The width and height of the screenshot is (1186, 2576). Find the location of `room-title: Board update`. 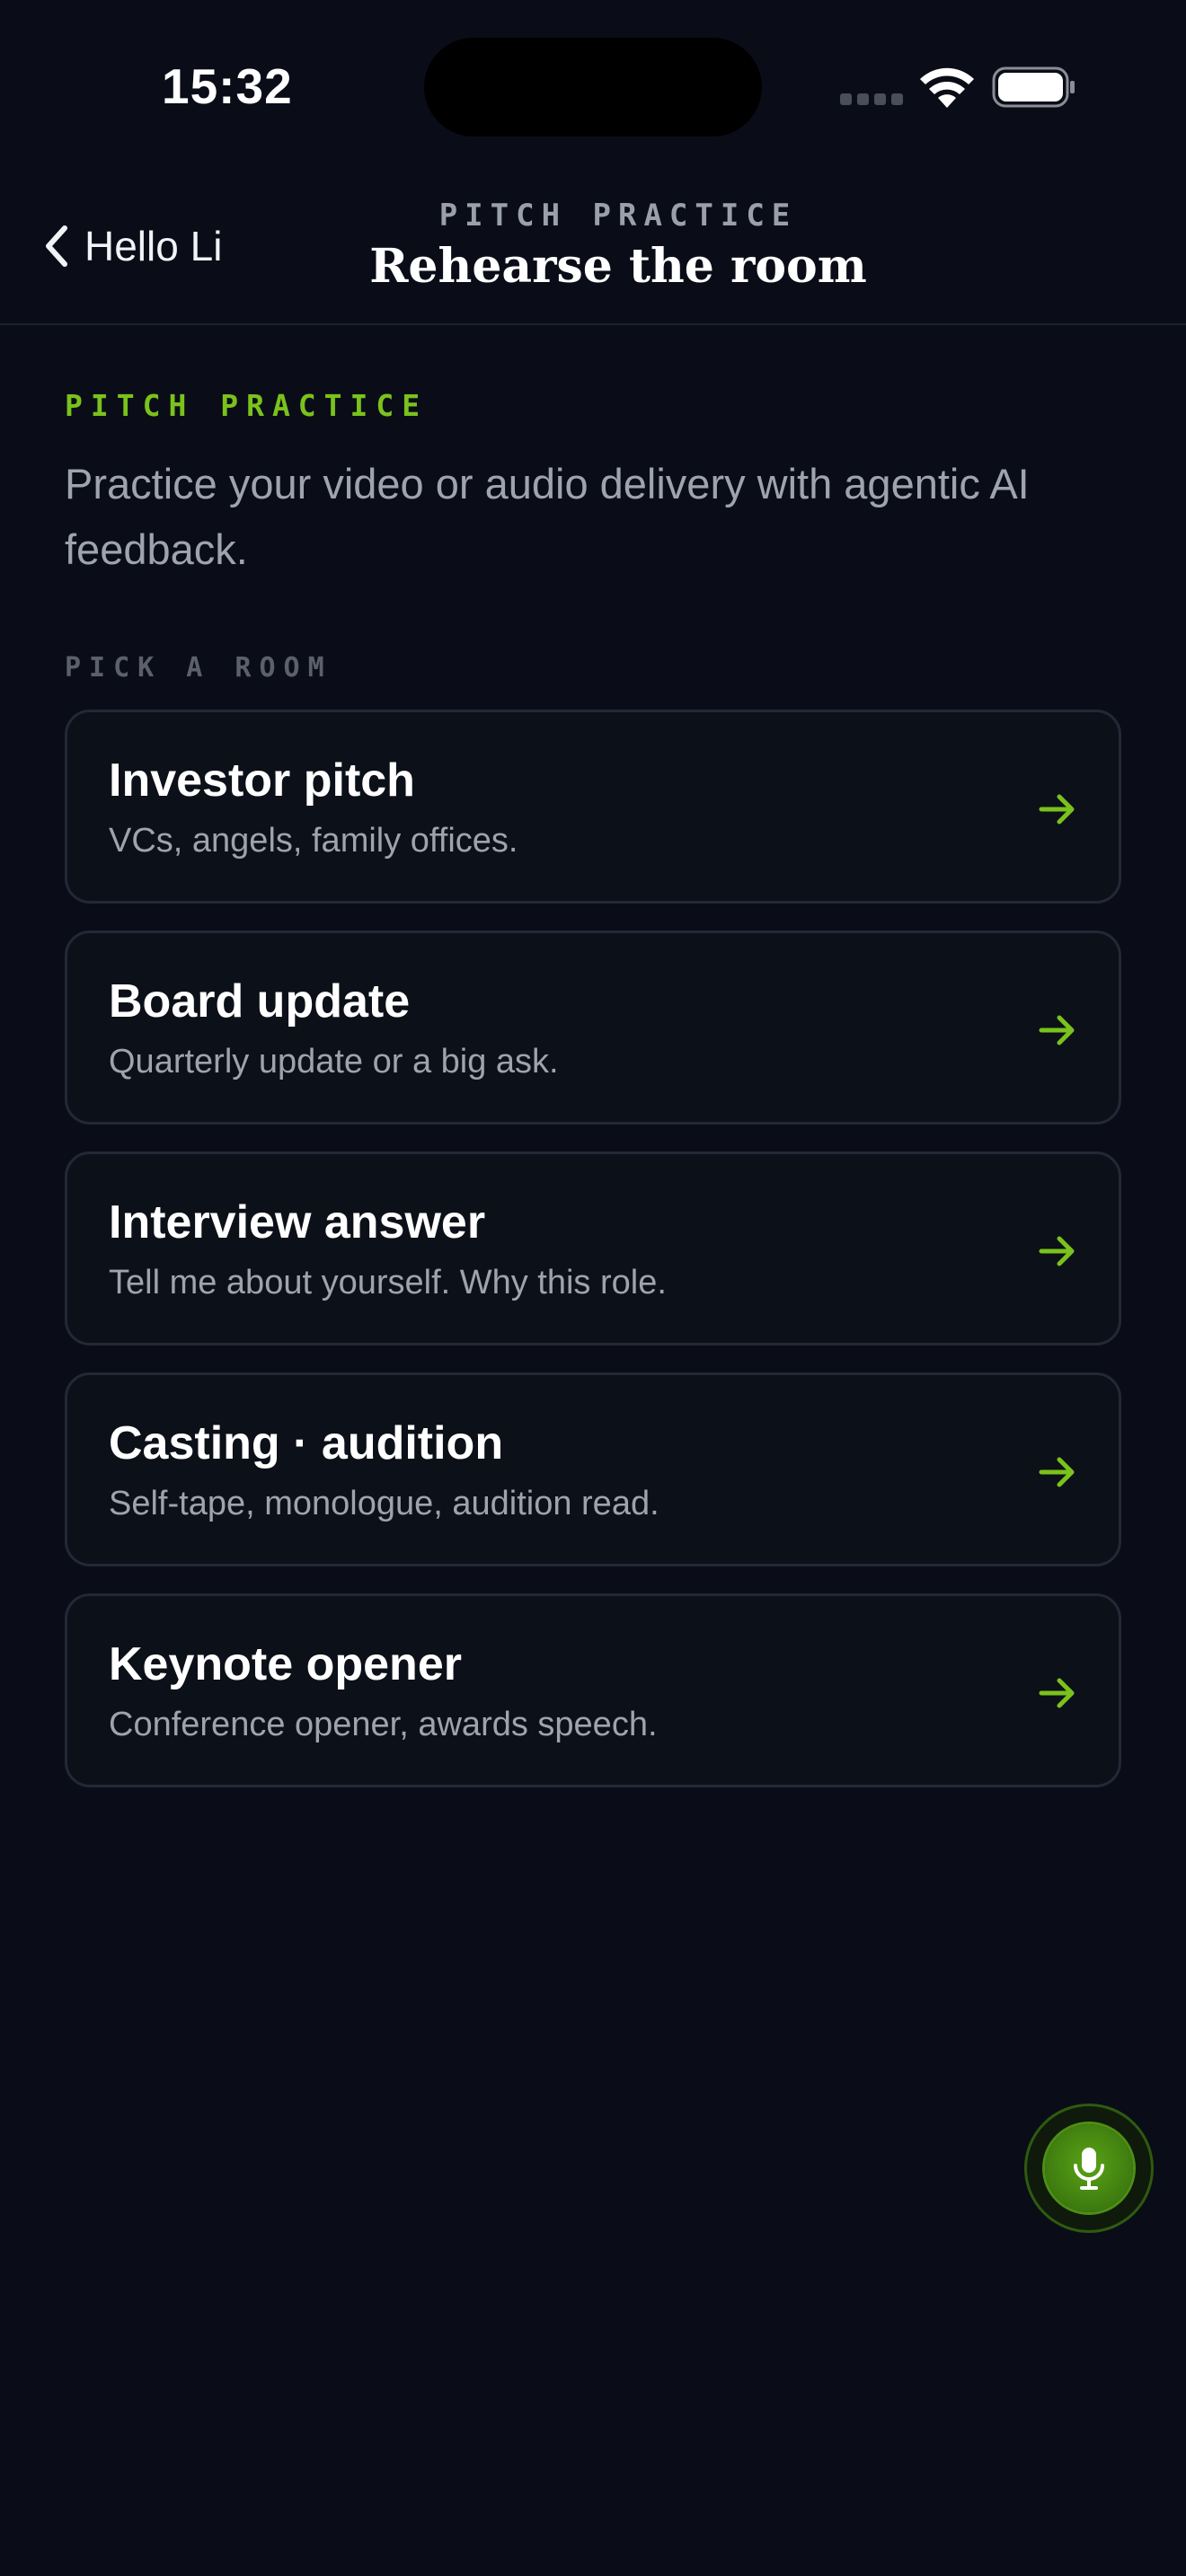

room-title: Board update is located at coordinates (260, 1001).